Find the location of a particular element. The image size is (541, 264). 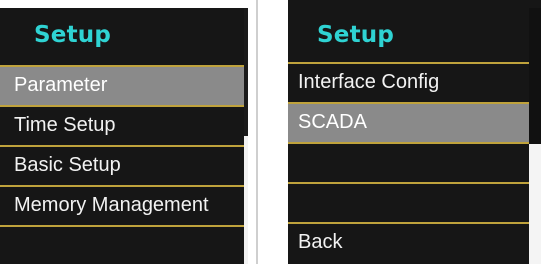

menu-item-label: SCADA is located at coordinates (332, 122).